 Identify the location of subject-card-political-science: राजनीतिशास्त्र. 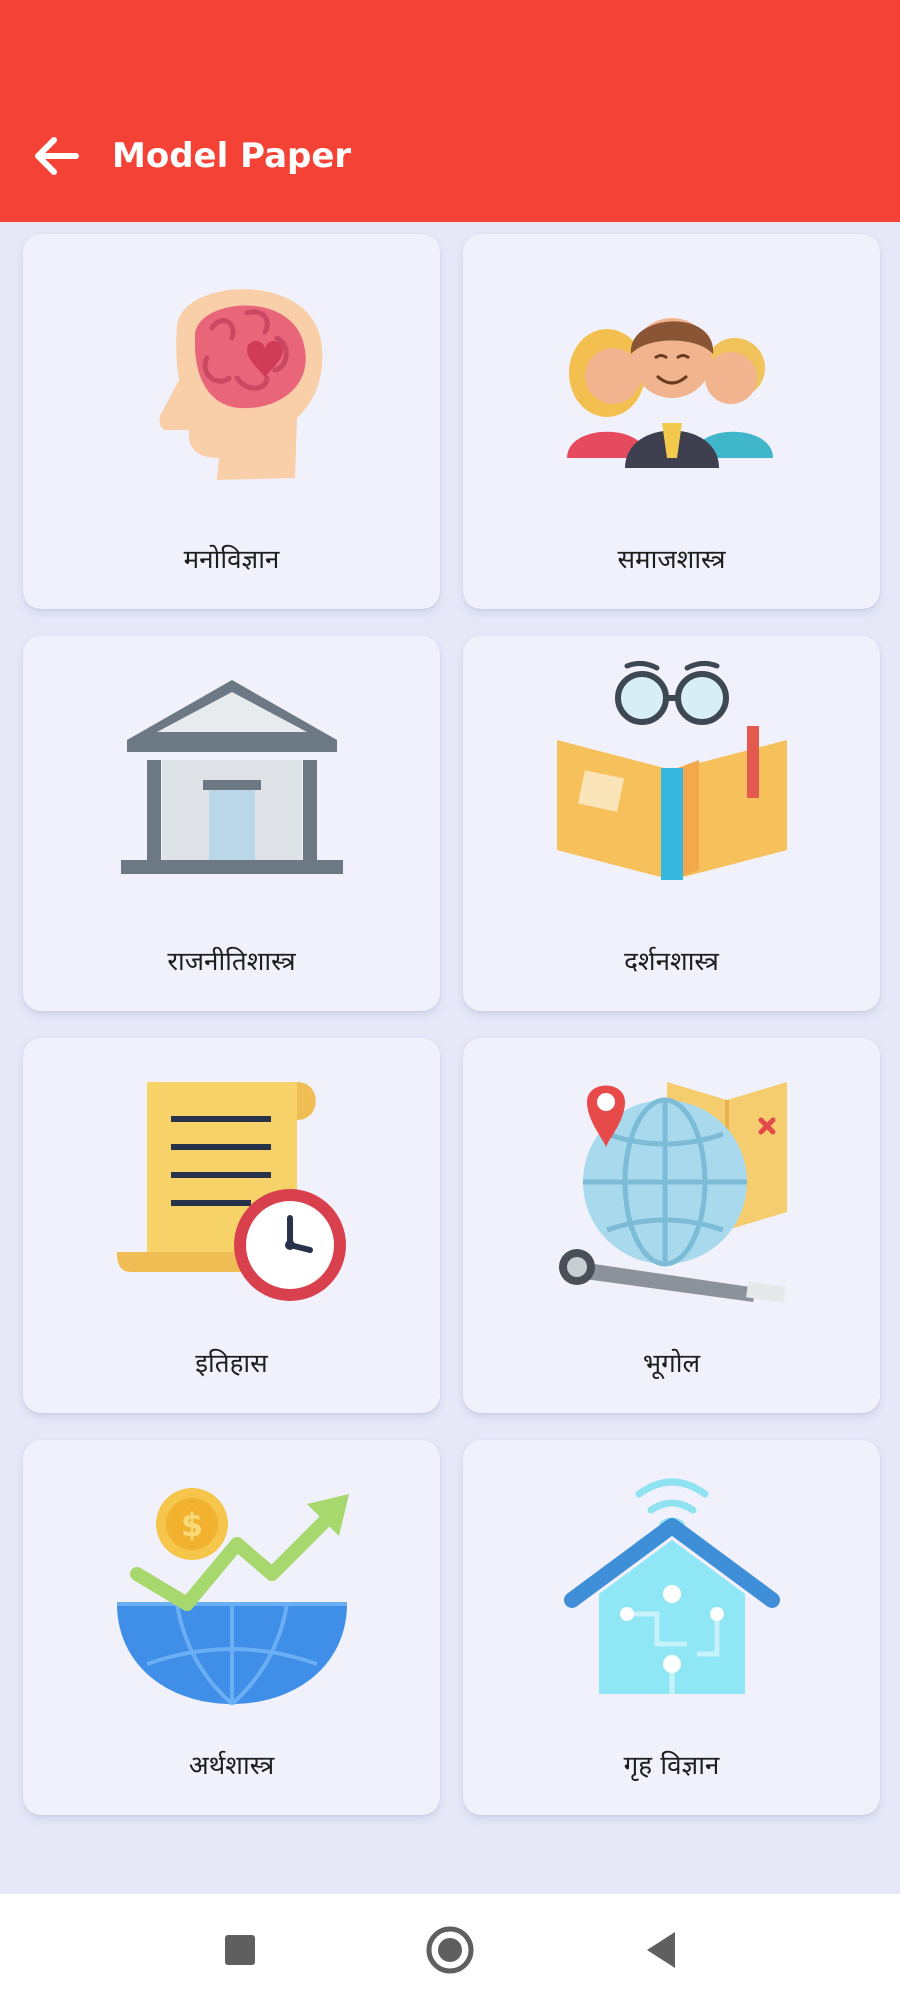
(231, 823).